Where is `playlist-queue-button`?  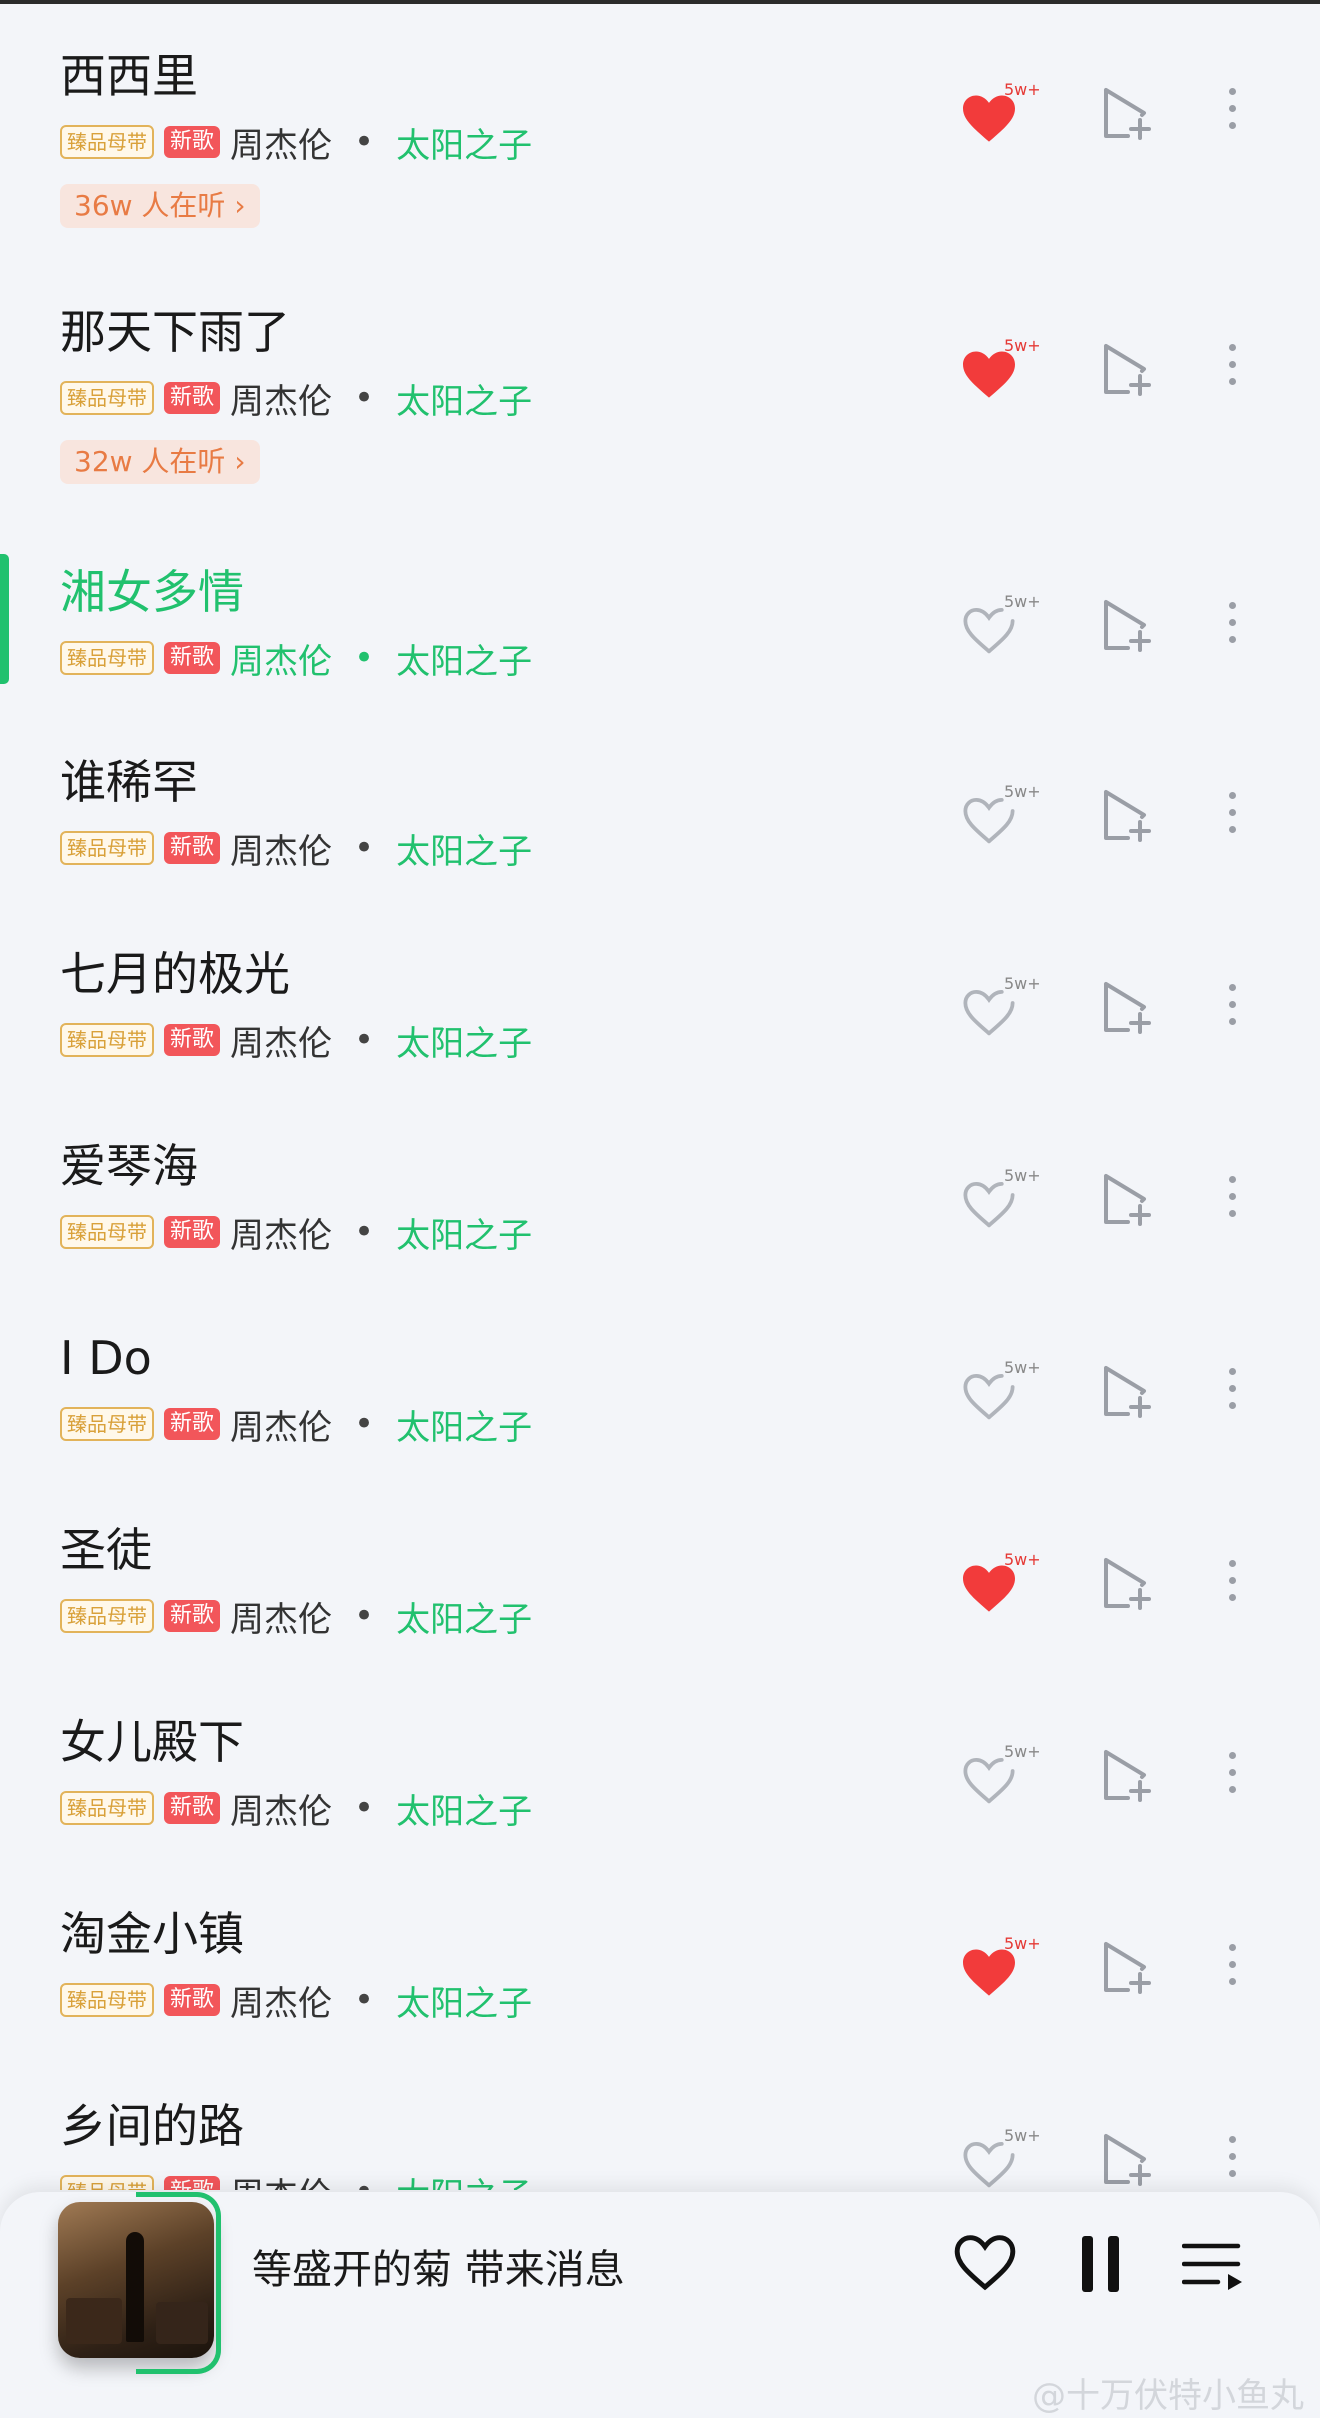 playlist-queue-button is located at coordinates (1213, 2266).